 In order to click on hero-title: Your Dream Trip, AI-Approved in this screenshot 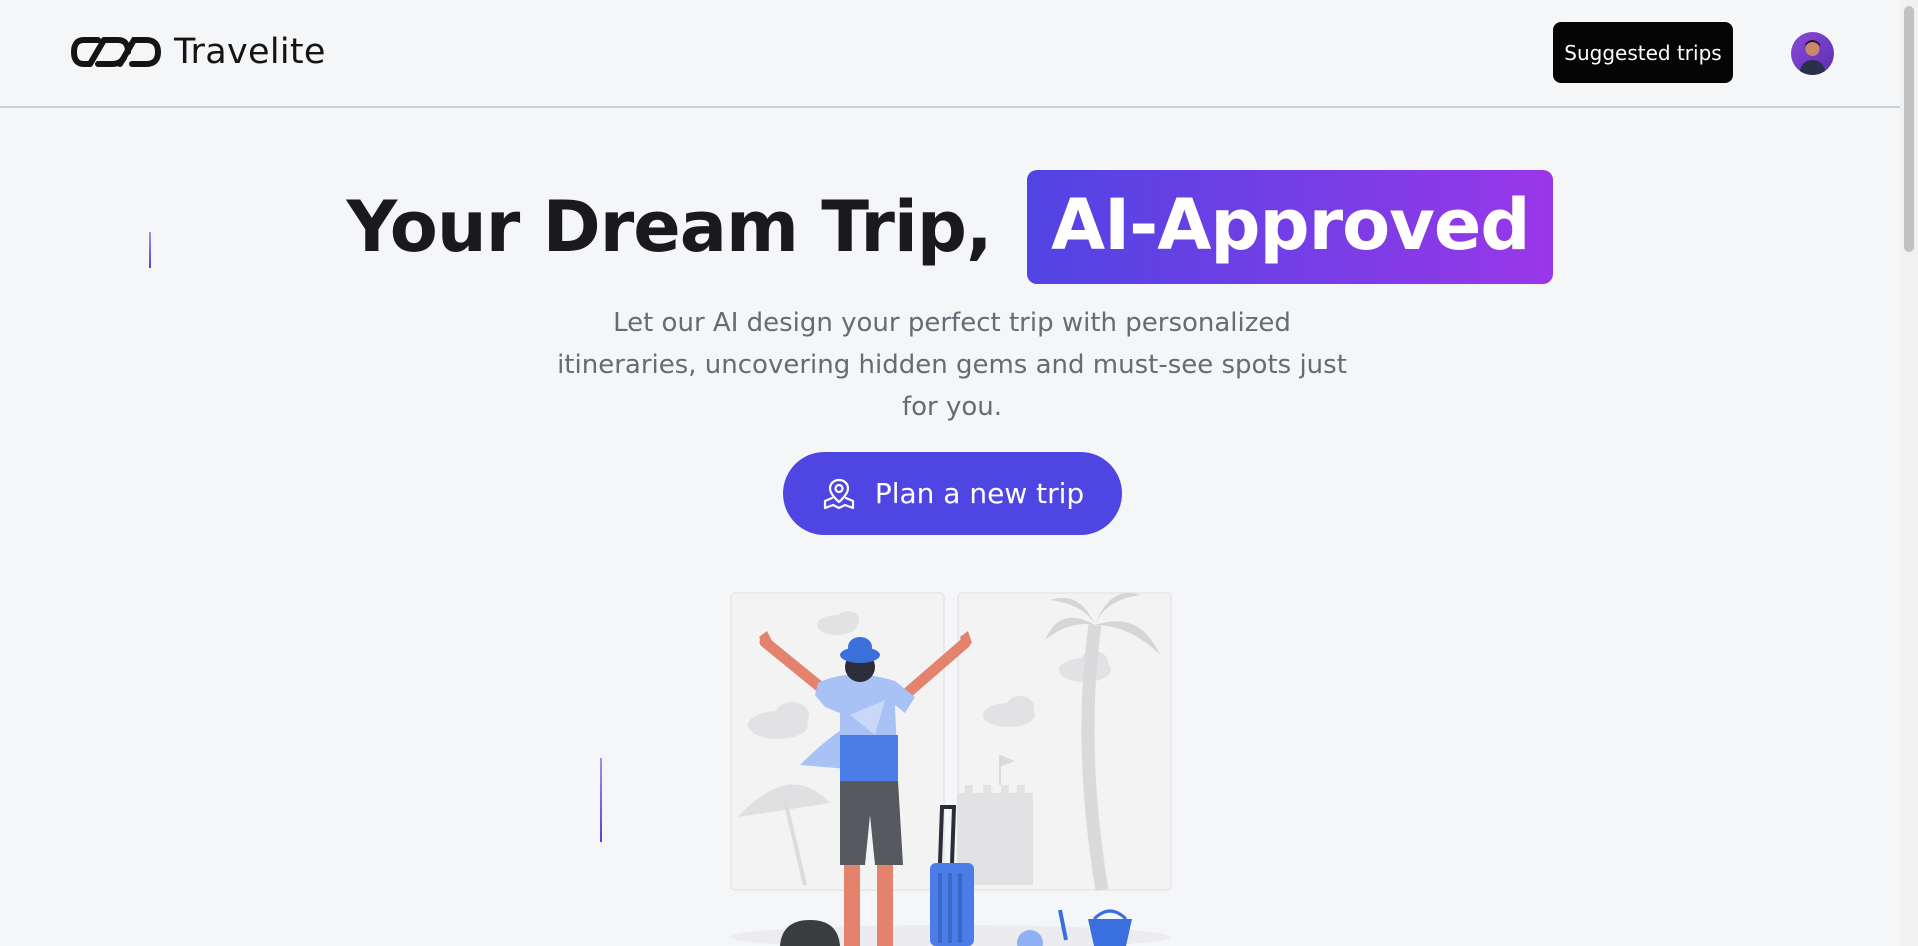, I will do `click(950, 227)`.